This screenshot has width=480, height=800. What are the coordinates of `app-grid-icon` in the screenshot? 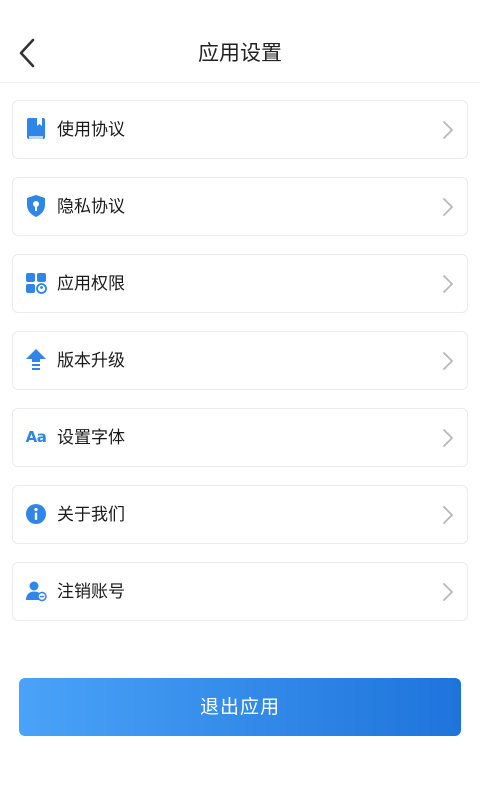 It's located at (36, 283).